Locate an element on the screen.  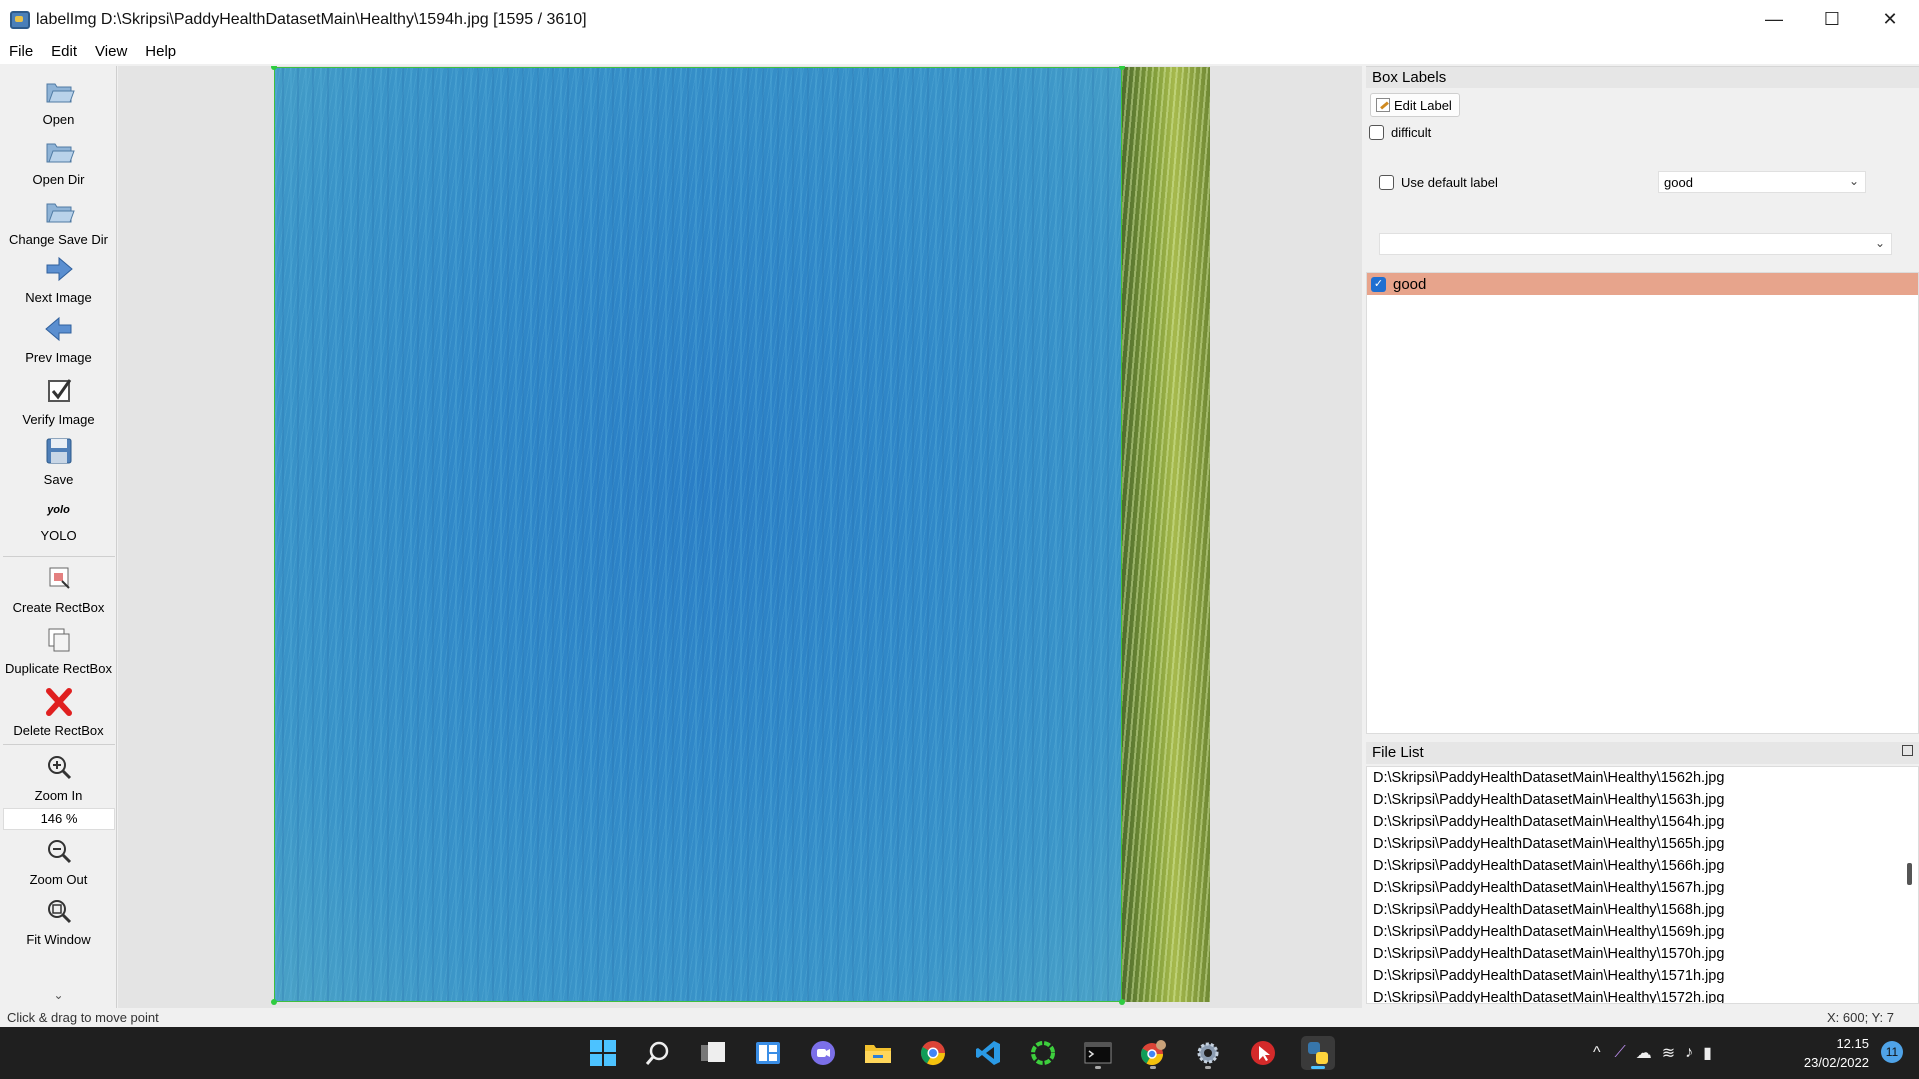
pen-feather-icon: ⟋ is located at coordinates (1620, 1053).